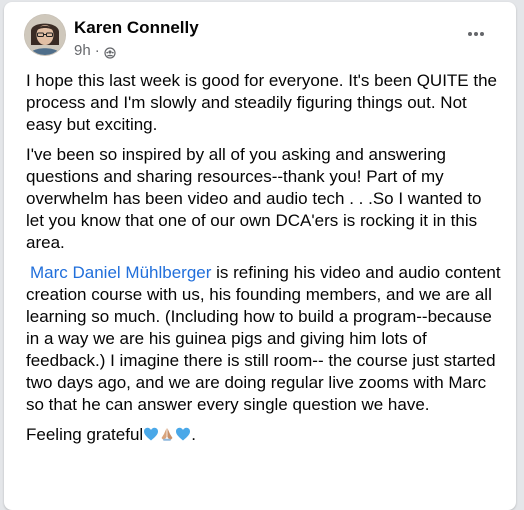 The width and height of the screenshot is (524, 510). I want to click on avatar-image, so click(45, 35).